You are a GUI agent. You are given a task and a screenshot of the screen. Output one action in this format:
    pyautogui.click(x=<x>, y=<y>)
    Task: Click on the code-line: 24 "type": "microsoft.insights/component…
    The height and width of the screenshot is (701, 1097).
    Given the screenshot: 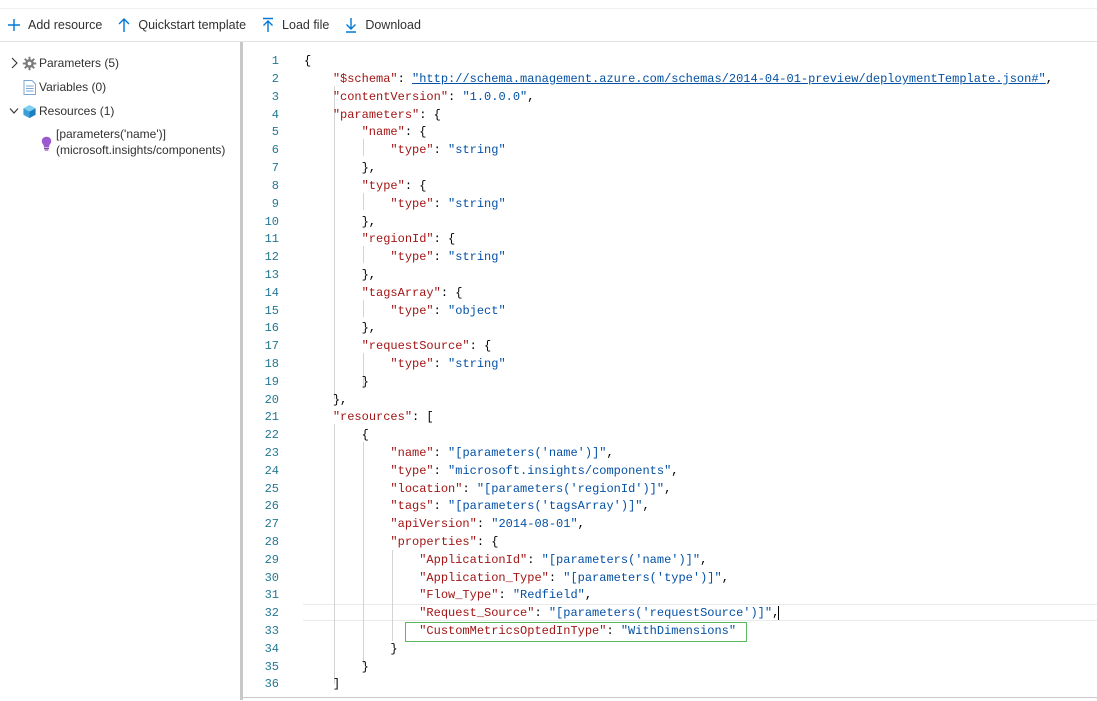 What is the action you would take?
    pyautogui.click(x=471, y=471)
    